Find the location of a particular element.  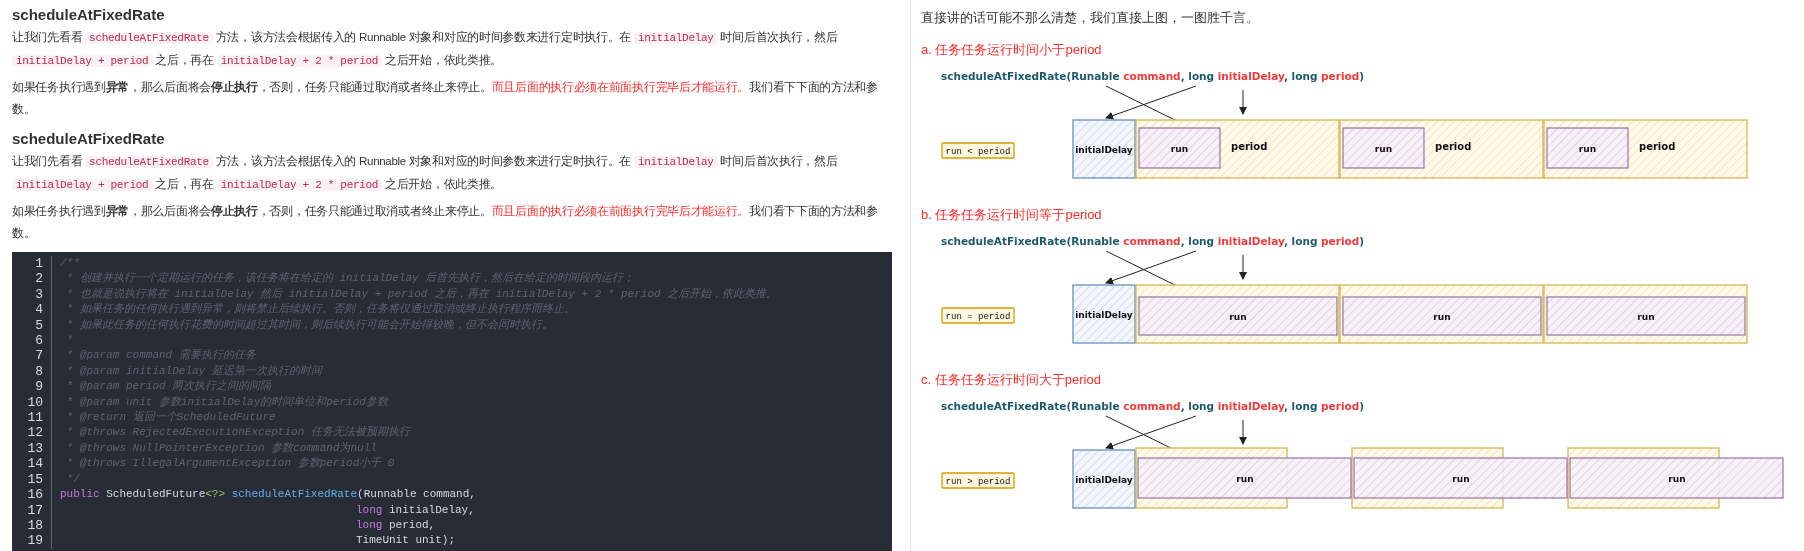

line-number: 11 is located at coordinates (32, 418).